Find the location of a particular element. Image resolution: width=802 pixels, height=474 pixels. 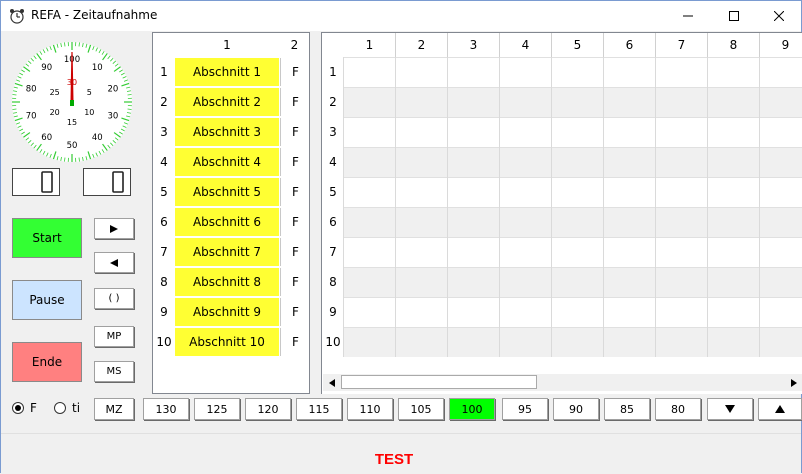

section-label-cell: Abschnitt 6 is located at coordinates (227, 222).